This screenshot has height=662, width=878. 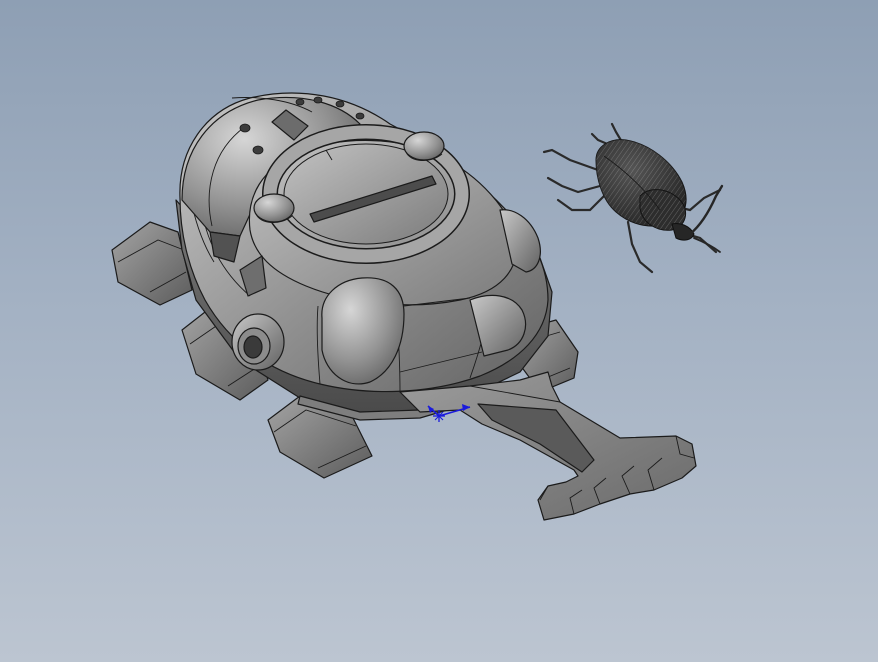 I want to click on beetle-head, so click(x=683, y=232).